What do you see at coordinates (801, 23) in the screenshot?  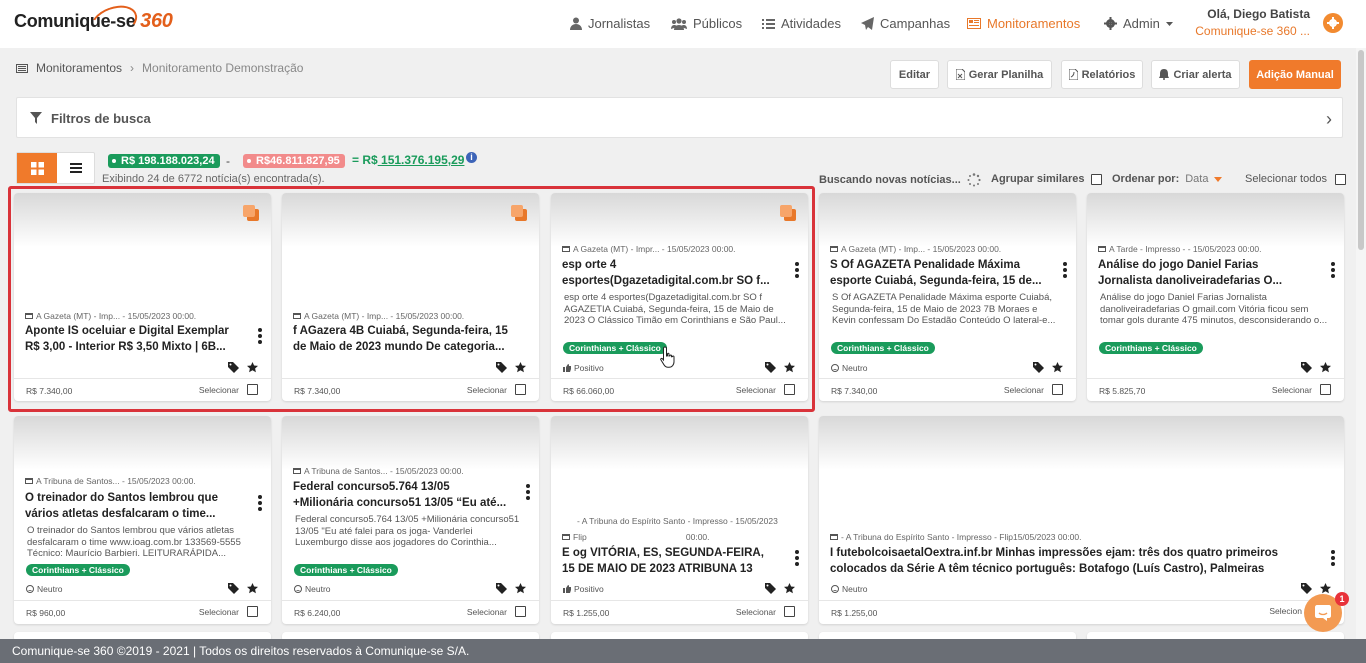 I see `nav-atividades: Atividades` at bounding box center [801, 23].